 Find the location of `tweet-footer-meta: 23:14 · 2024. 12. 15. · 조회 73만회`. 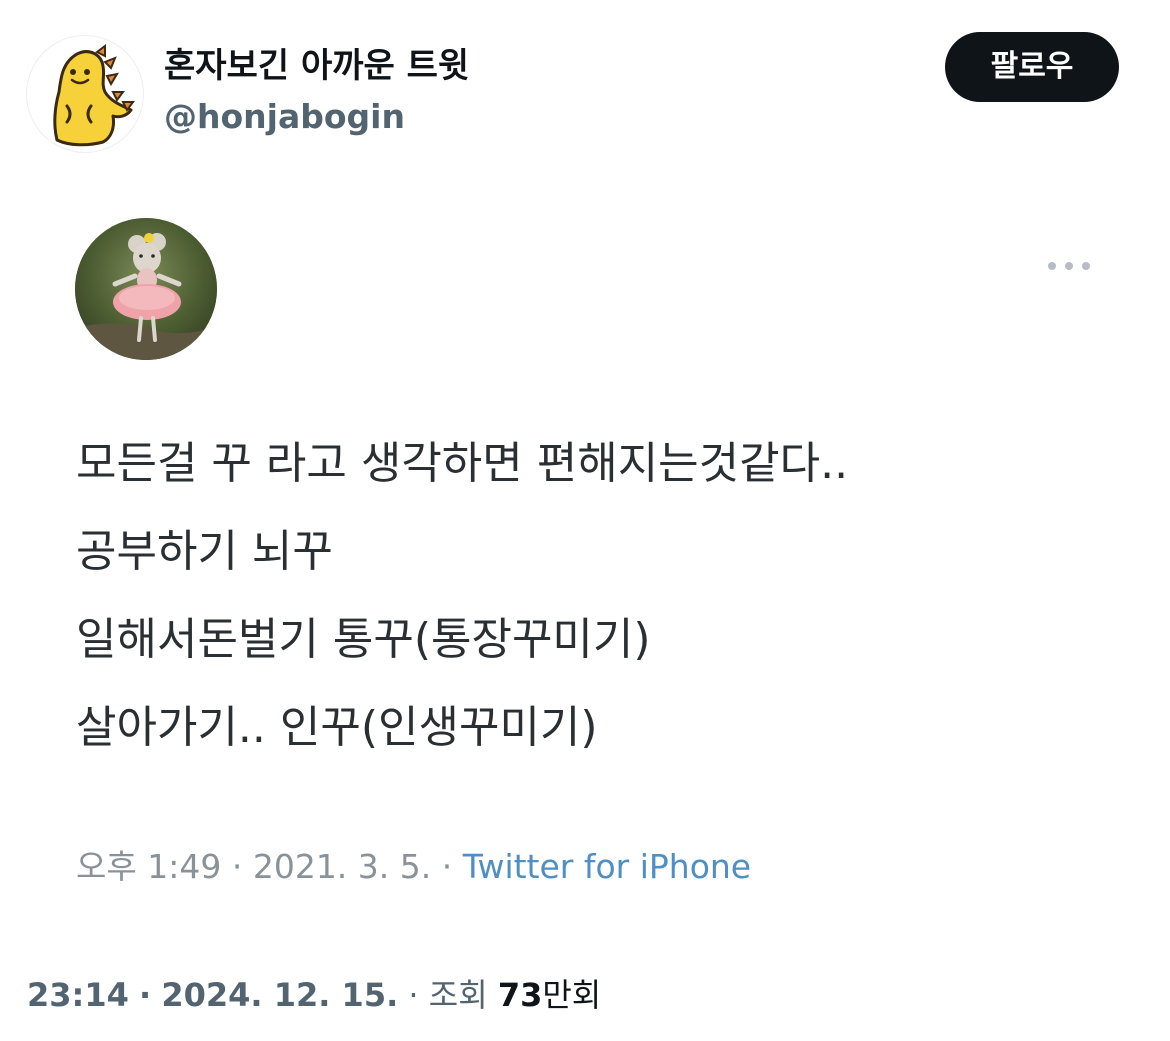

tweet-footer-meta: 23:14 · 2024. 12. 15. · 조회 73만회 is located at coordinates (314, 995).